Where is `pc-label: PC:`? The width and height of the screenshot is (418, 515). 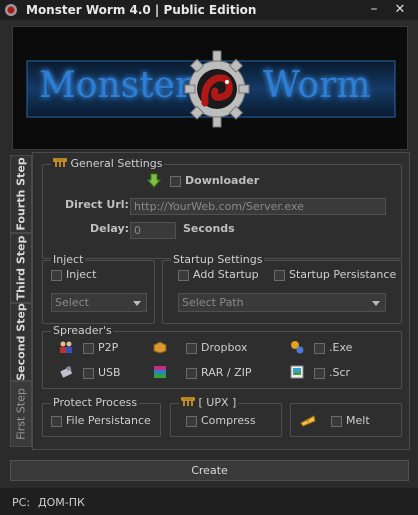
pc-label: PC: is located at coordinates (21, 502).